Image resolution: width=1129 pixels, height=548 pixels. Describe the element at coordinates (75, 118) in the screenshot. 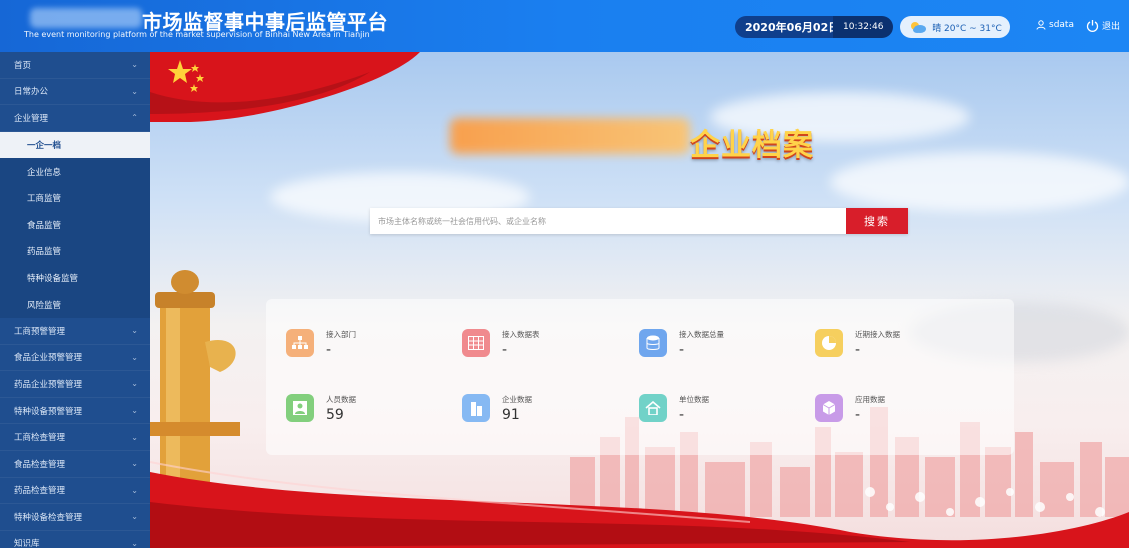

I see `sidebar-item-enterprise: 企业管理 ⌃` at that location.